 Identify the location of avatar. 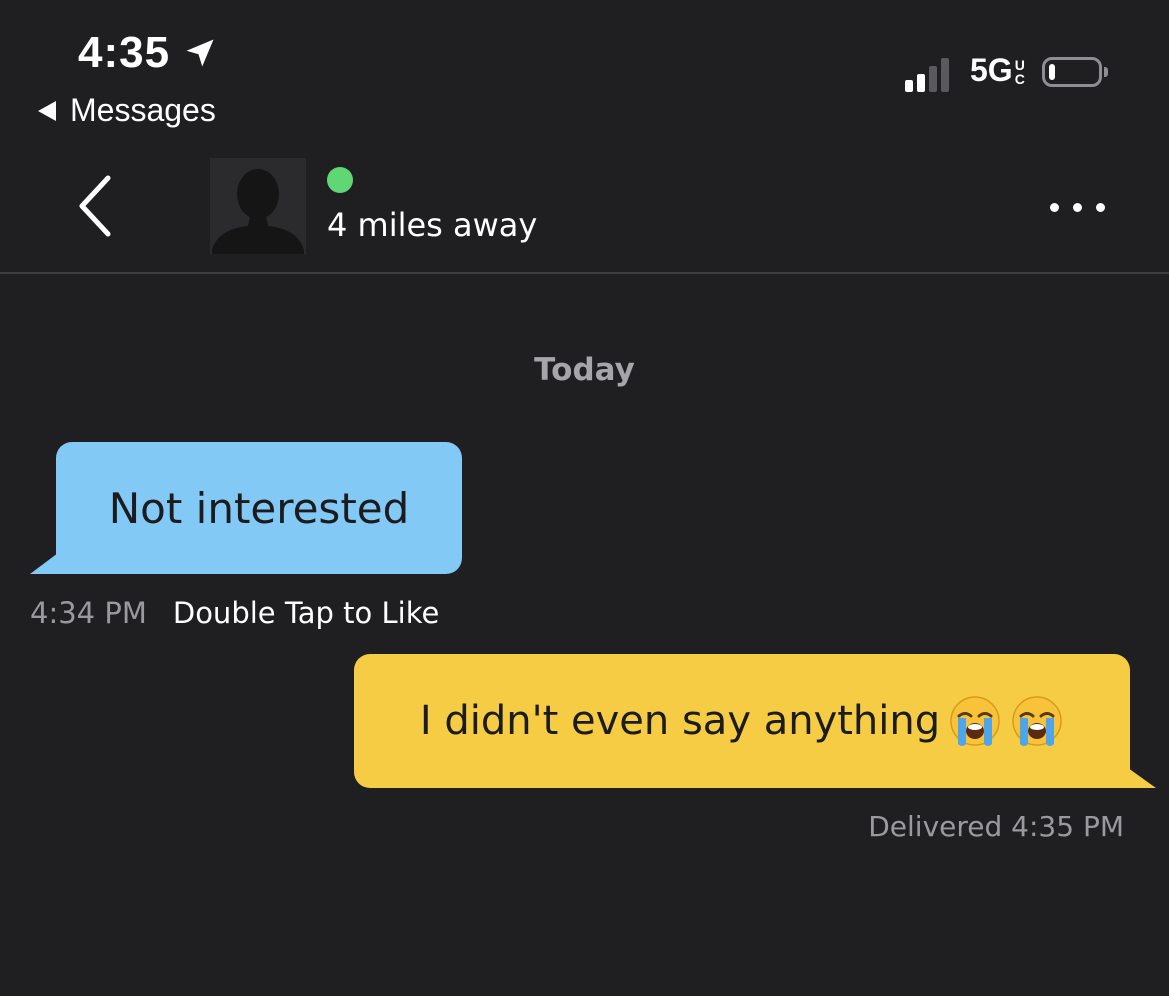
(258, 206).